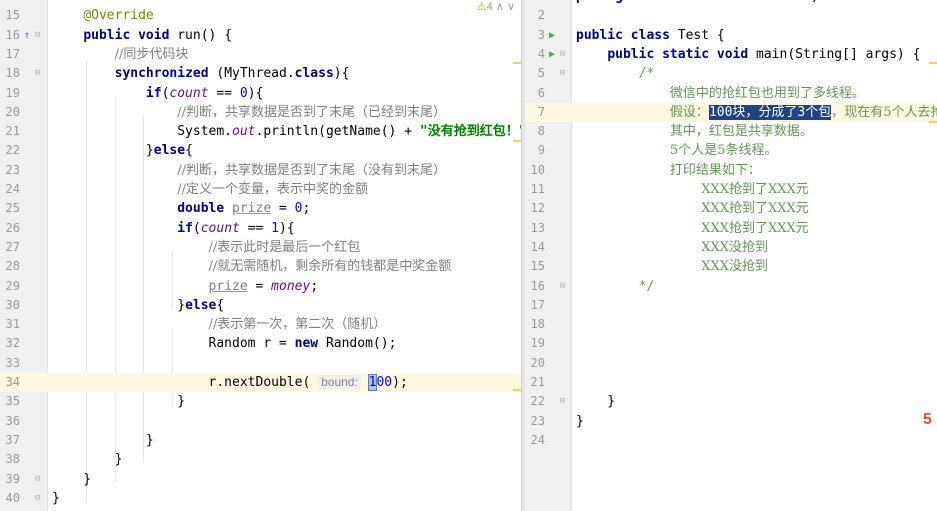 The image size is (937, 511). What do you see at coordinates (260, 459) in the screenshot?
I see `code-line: 38 }` at bounding box center [260, 459].